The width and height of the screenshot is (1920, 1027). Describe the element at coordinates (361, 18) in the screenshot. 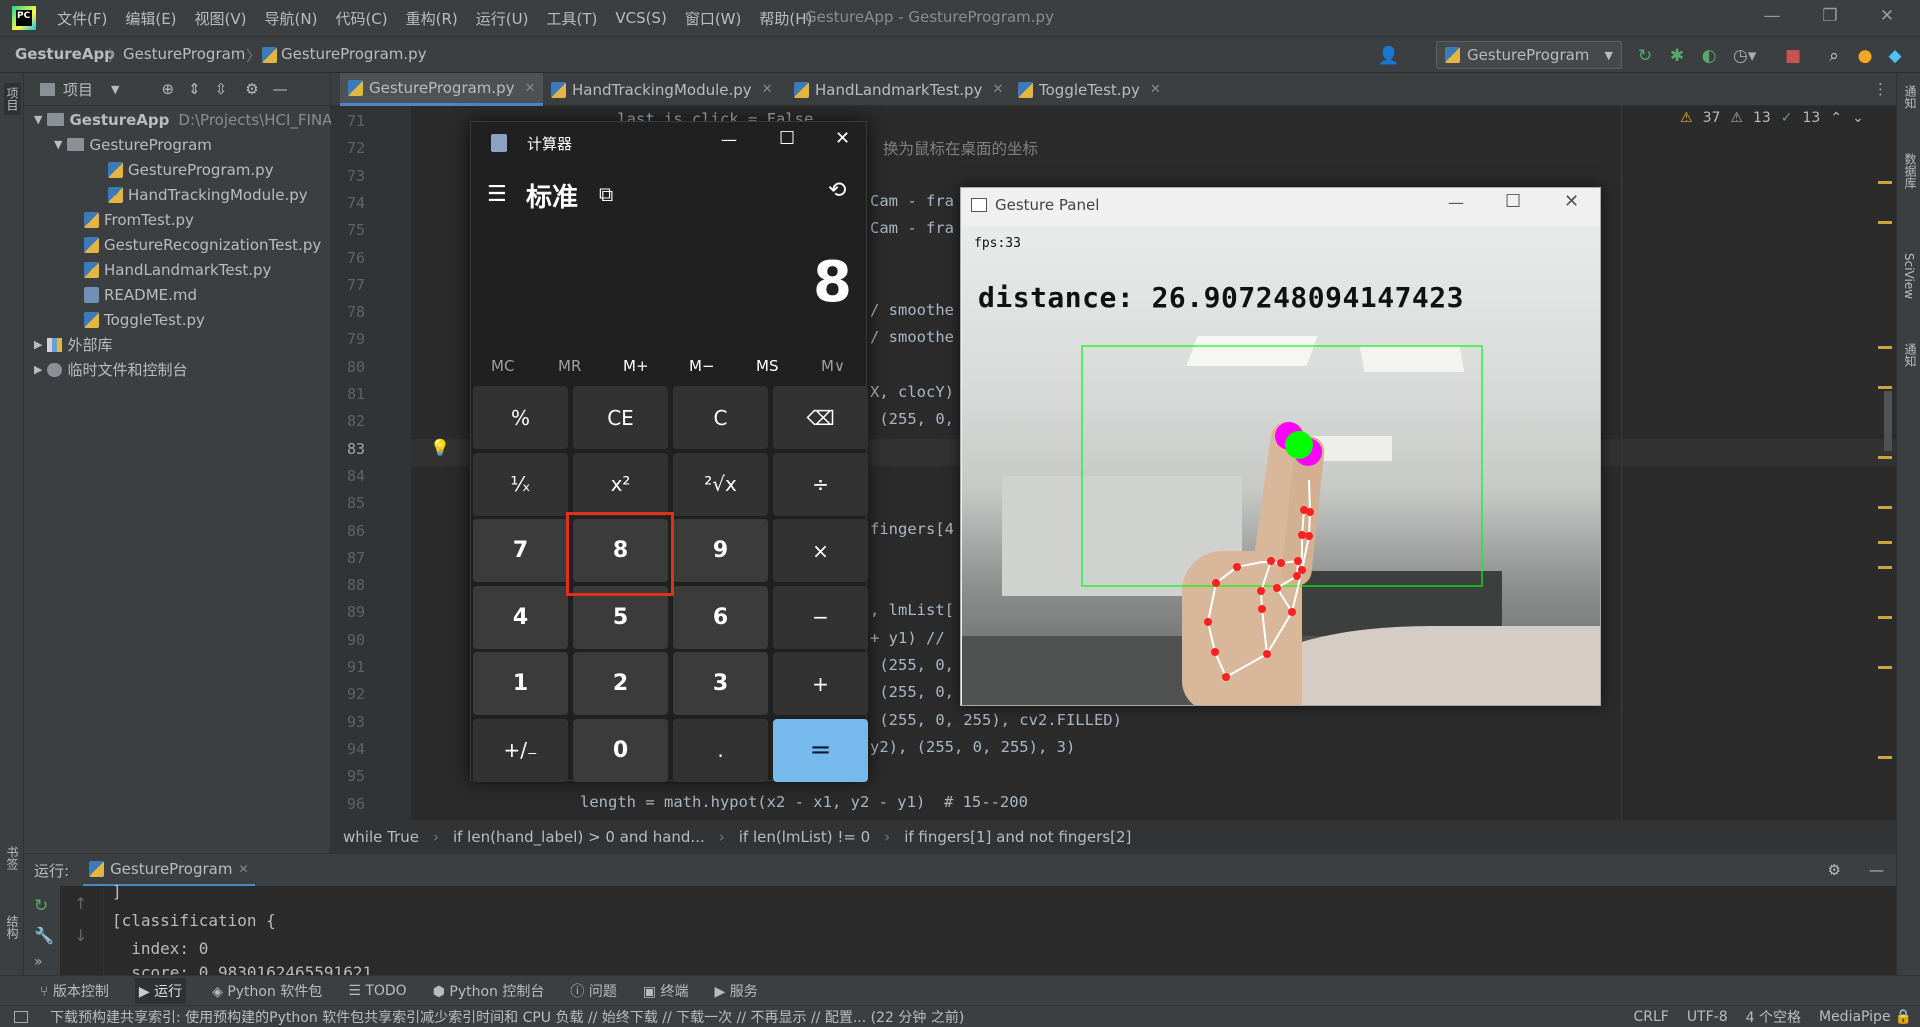

I see `menu-code: 代码(C)` at that location.